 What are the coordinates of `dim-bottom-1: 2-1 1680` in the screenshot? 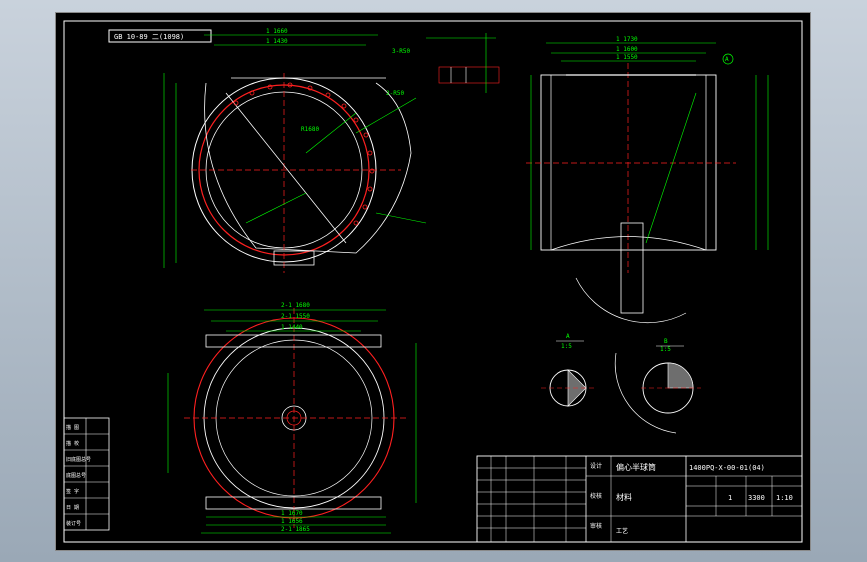 It's located at (295, 305).